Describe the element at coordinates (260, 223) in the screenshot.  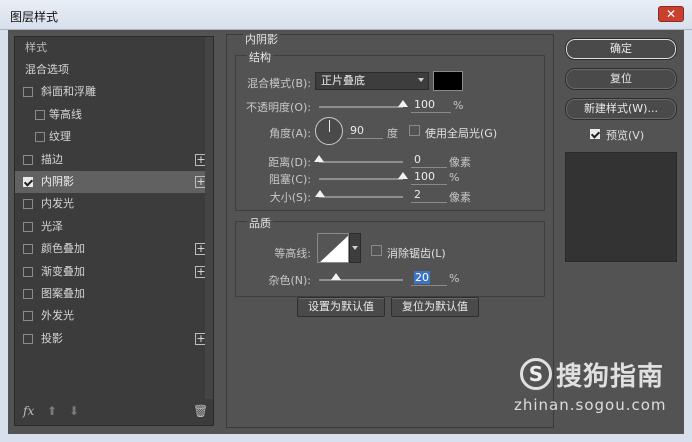
I see `quality-title: 品质` at that location.